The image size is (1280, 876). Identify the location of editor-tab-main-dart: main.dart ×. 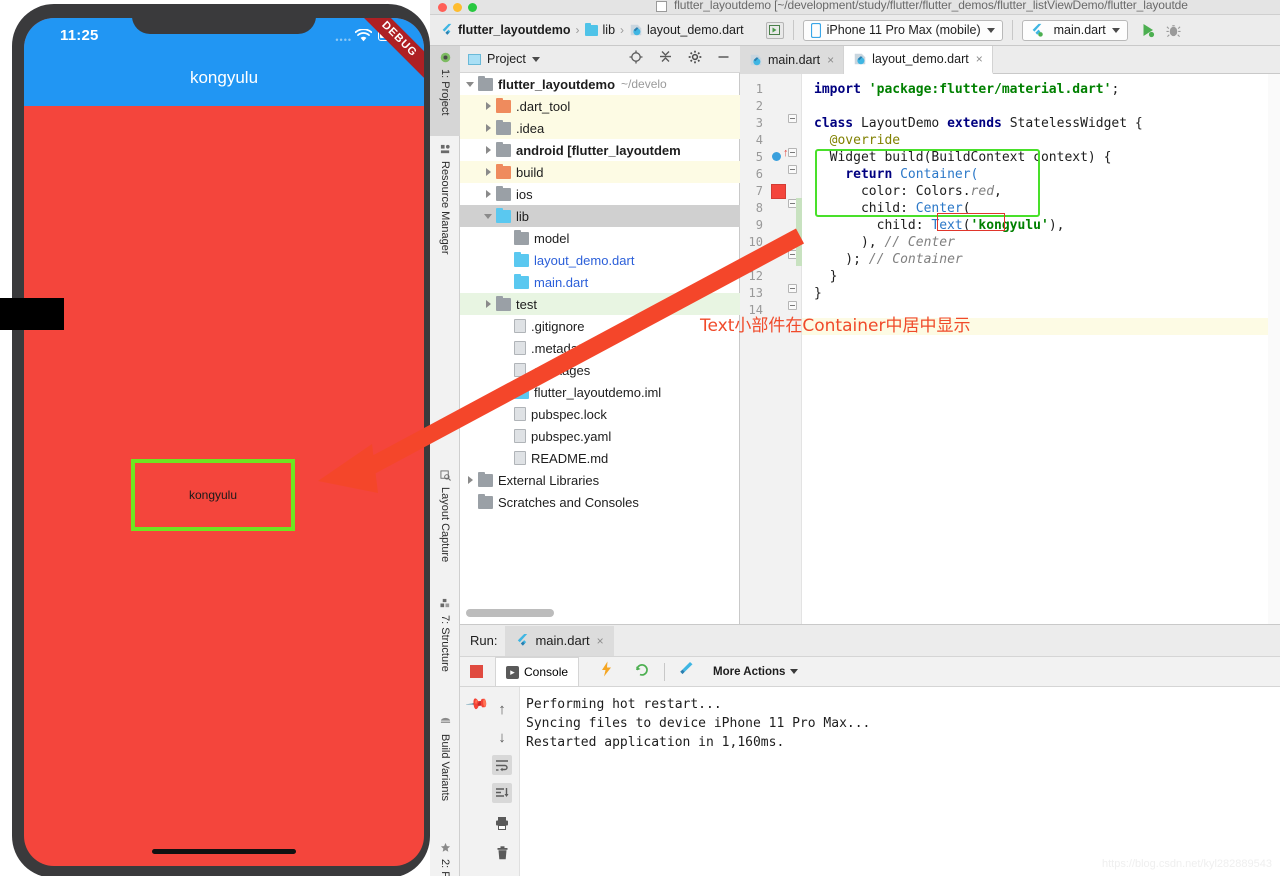
(792, 60).